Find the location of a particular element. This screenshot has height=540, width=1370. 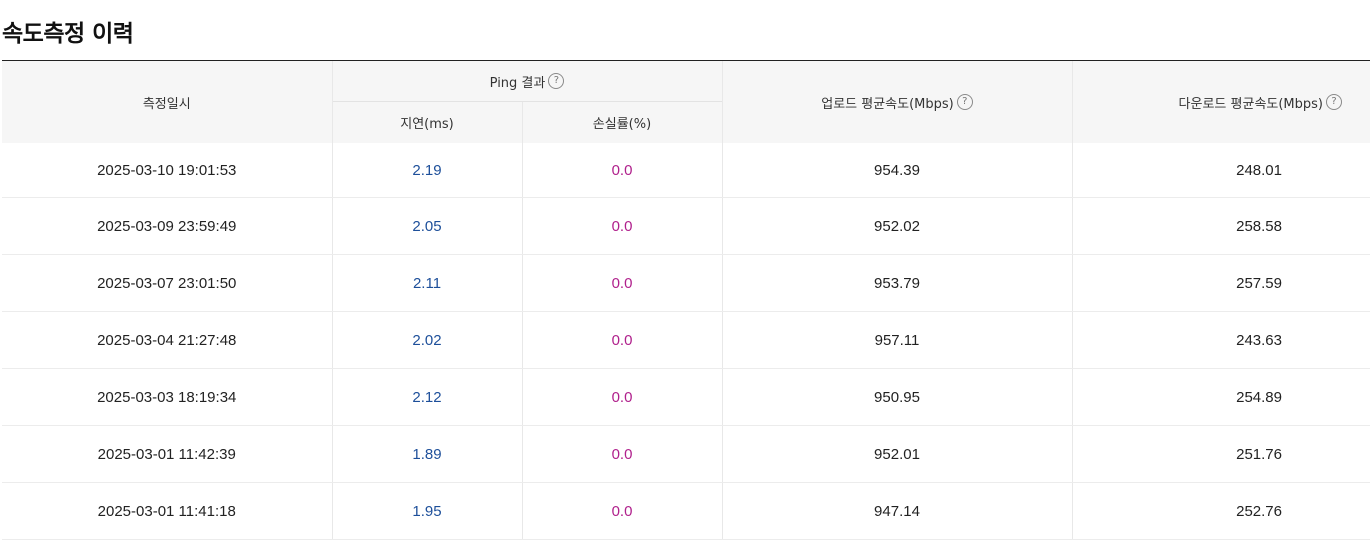

cell-upload: 954.39 is located at coordinates (896, 170).